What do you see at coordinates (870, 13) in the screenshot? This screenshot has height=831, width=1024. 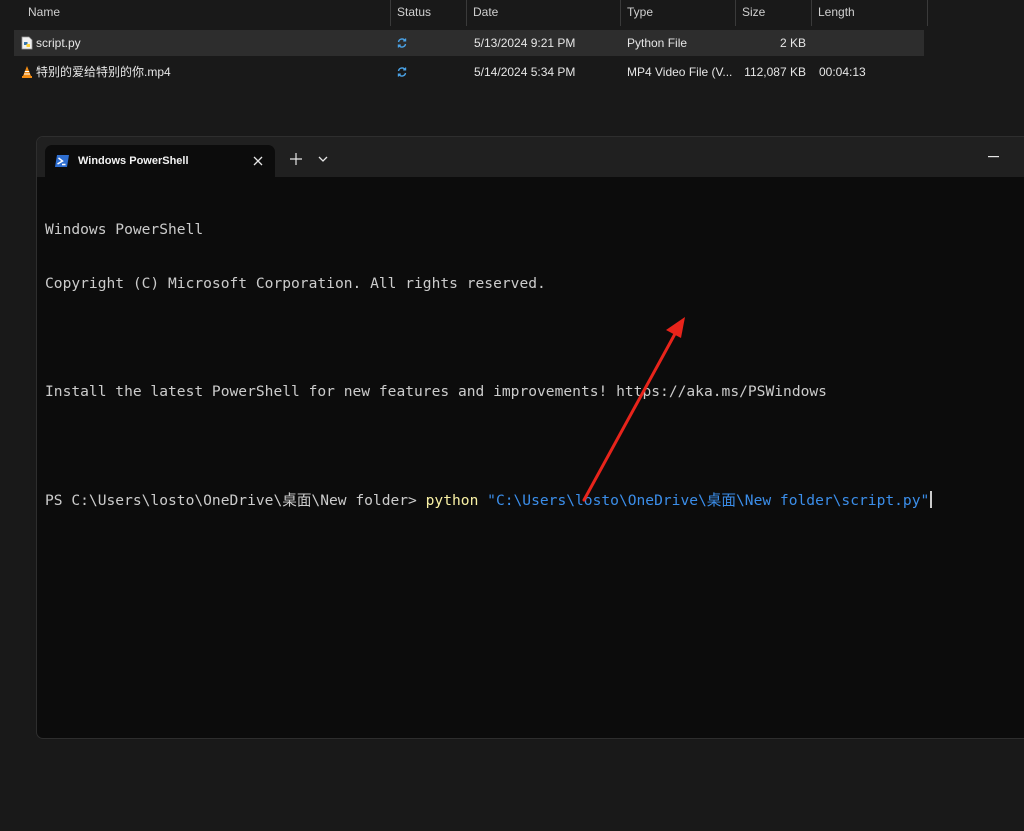 I see `column-length: Length` at bounding box center [870, 13].